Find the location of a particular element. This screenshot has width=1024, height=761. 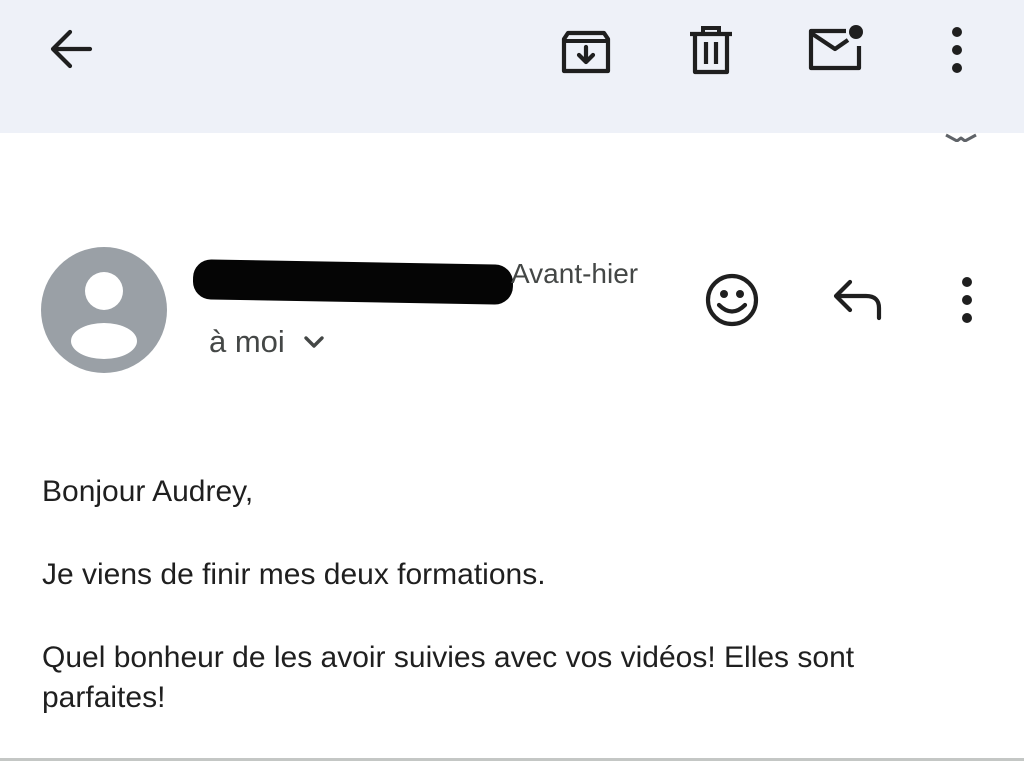

sender-row: Avant-hier is located at coordinates (432, 278).